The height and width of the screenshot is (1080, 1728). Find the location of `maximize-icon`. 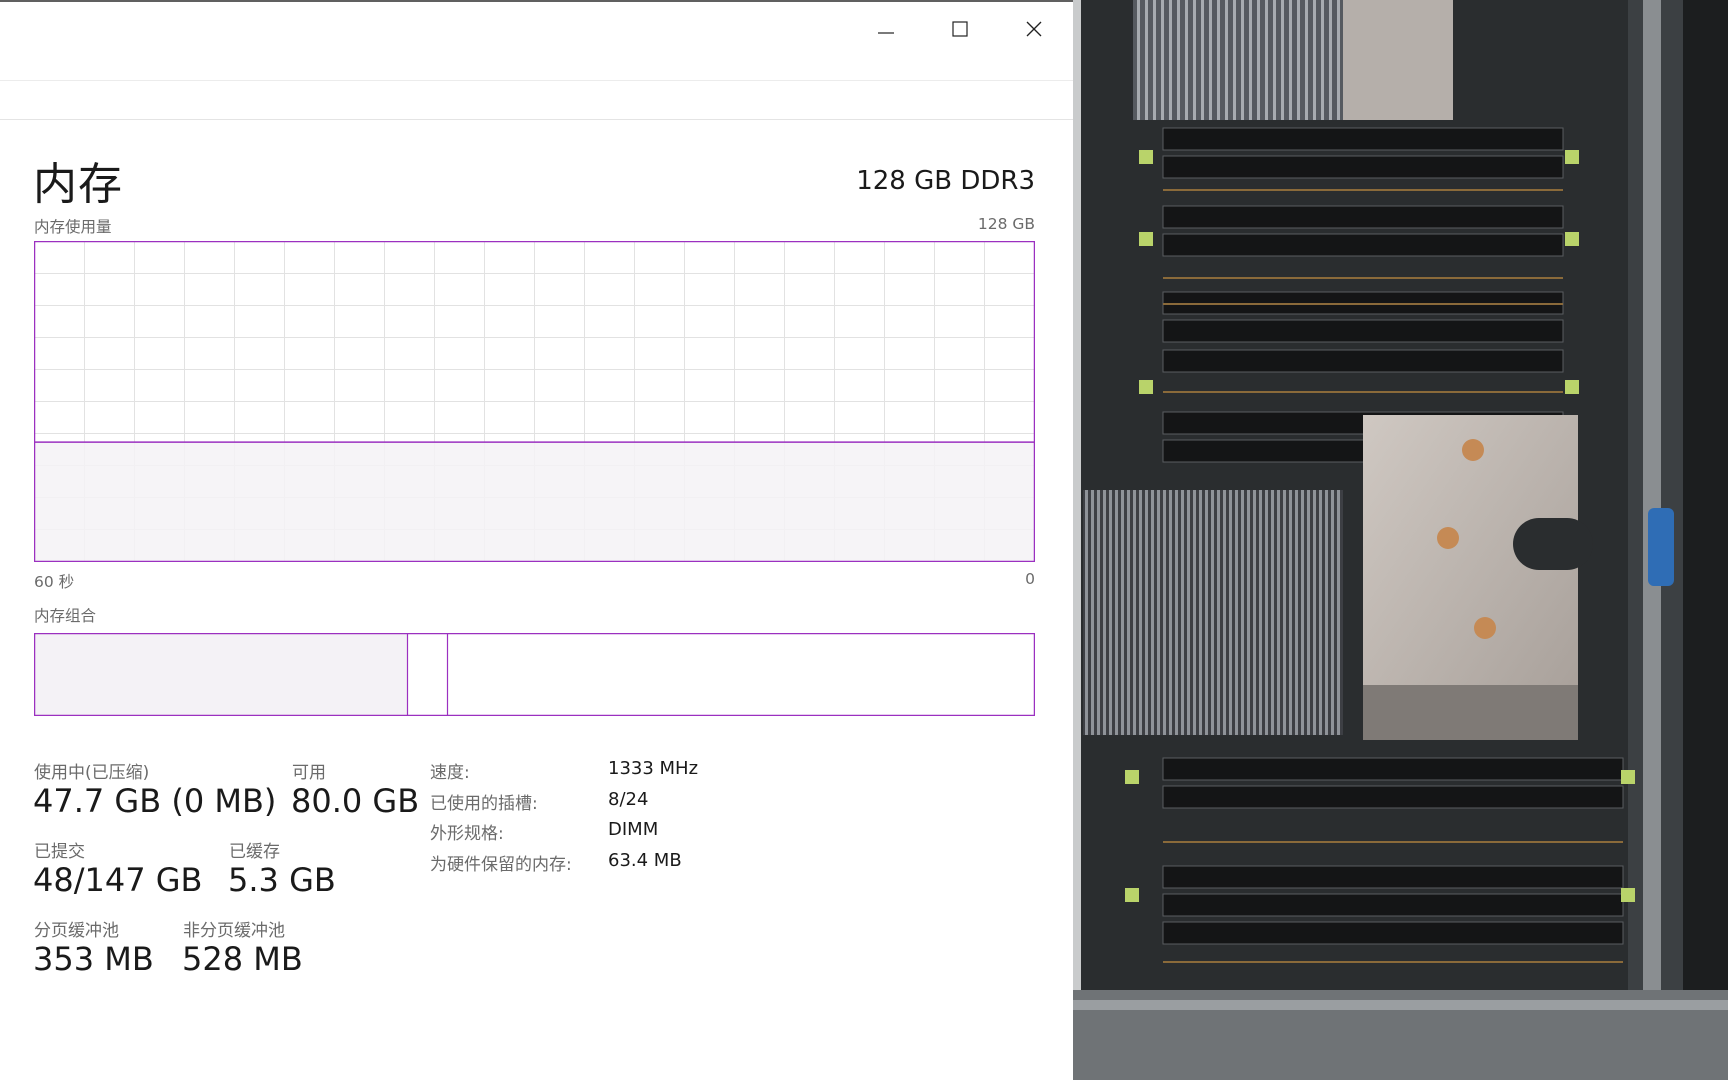

maximize-icon is located at coordinates (960, 29).